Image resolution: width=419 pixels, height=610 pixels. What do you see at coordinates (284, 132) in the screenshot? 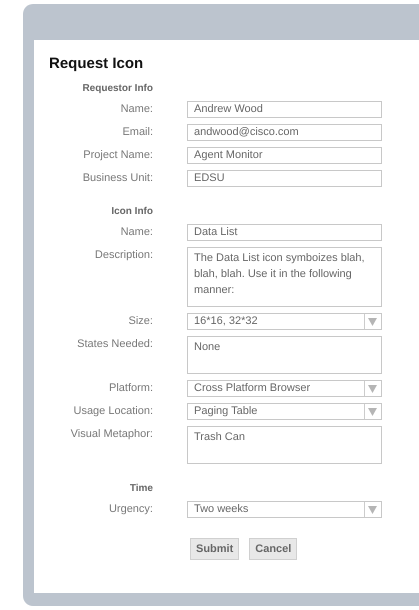
I see `text-field: andwood@cisco.com` at bounding box center [284, 132].